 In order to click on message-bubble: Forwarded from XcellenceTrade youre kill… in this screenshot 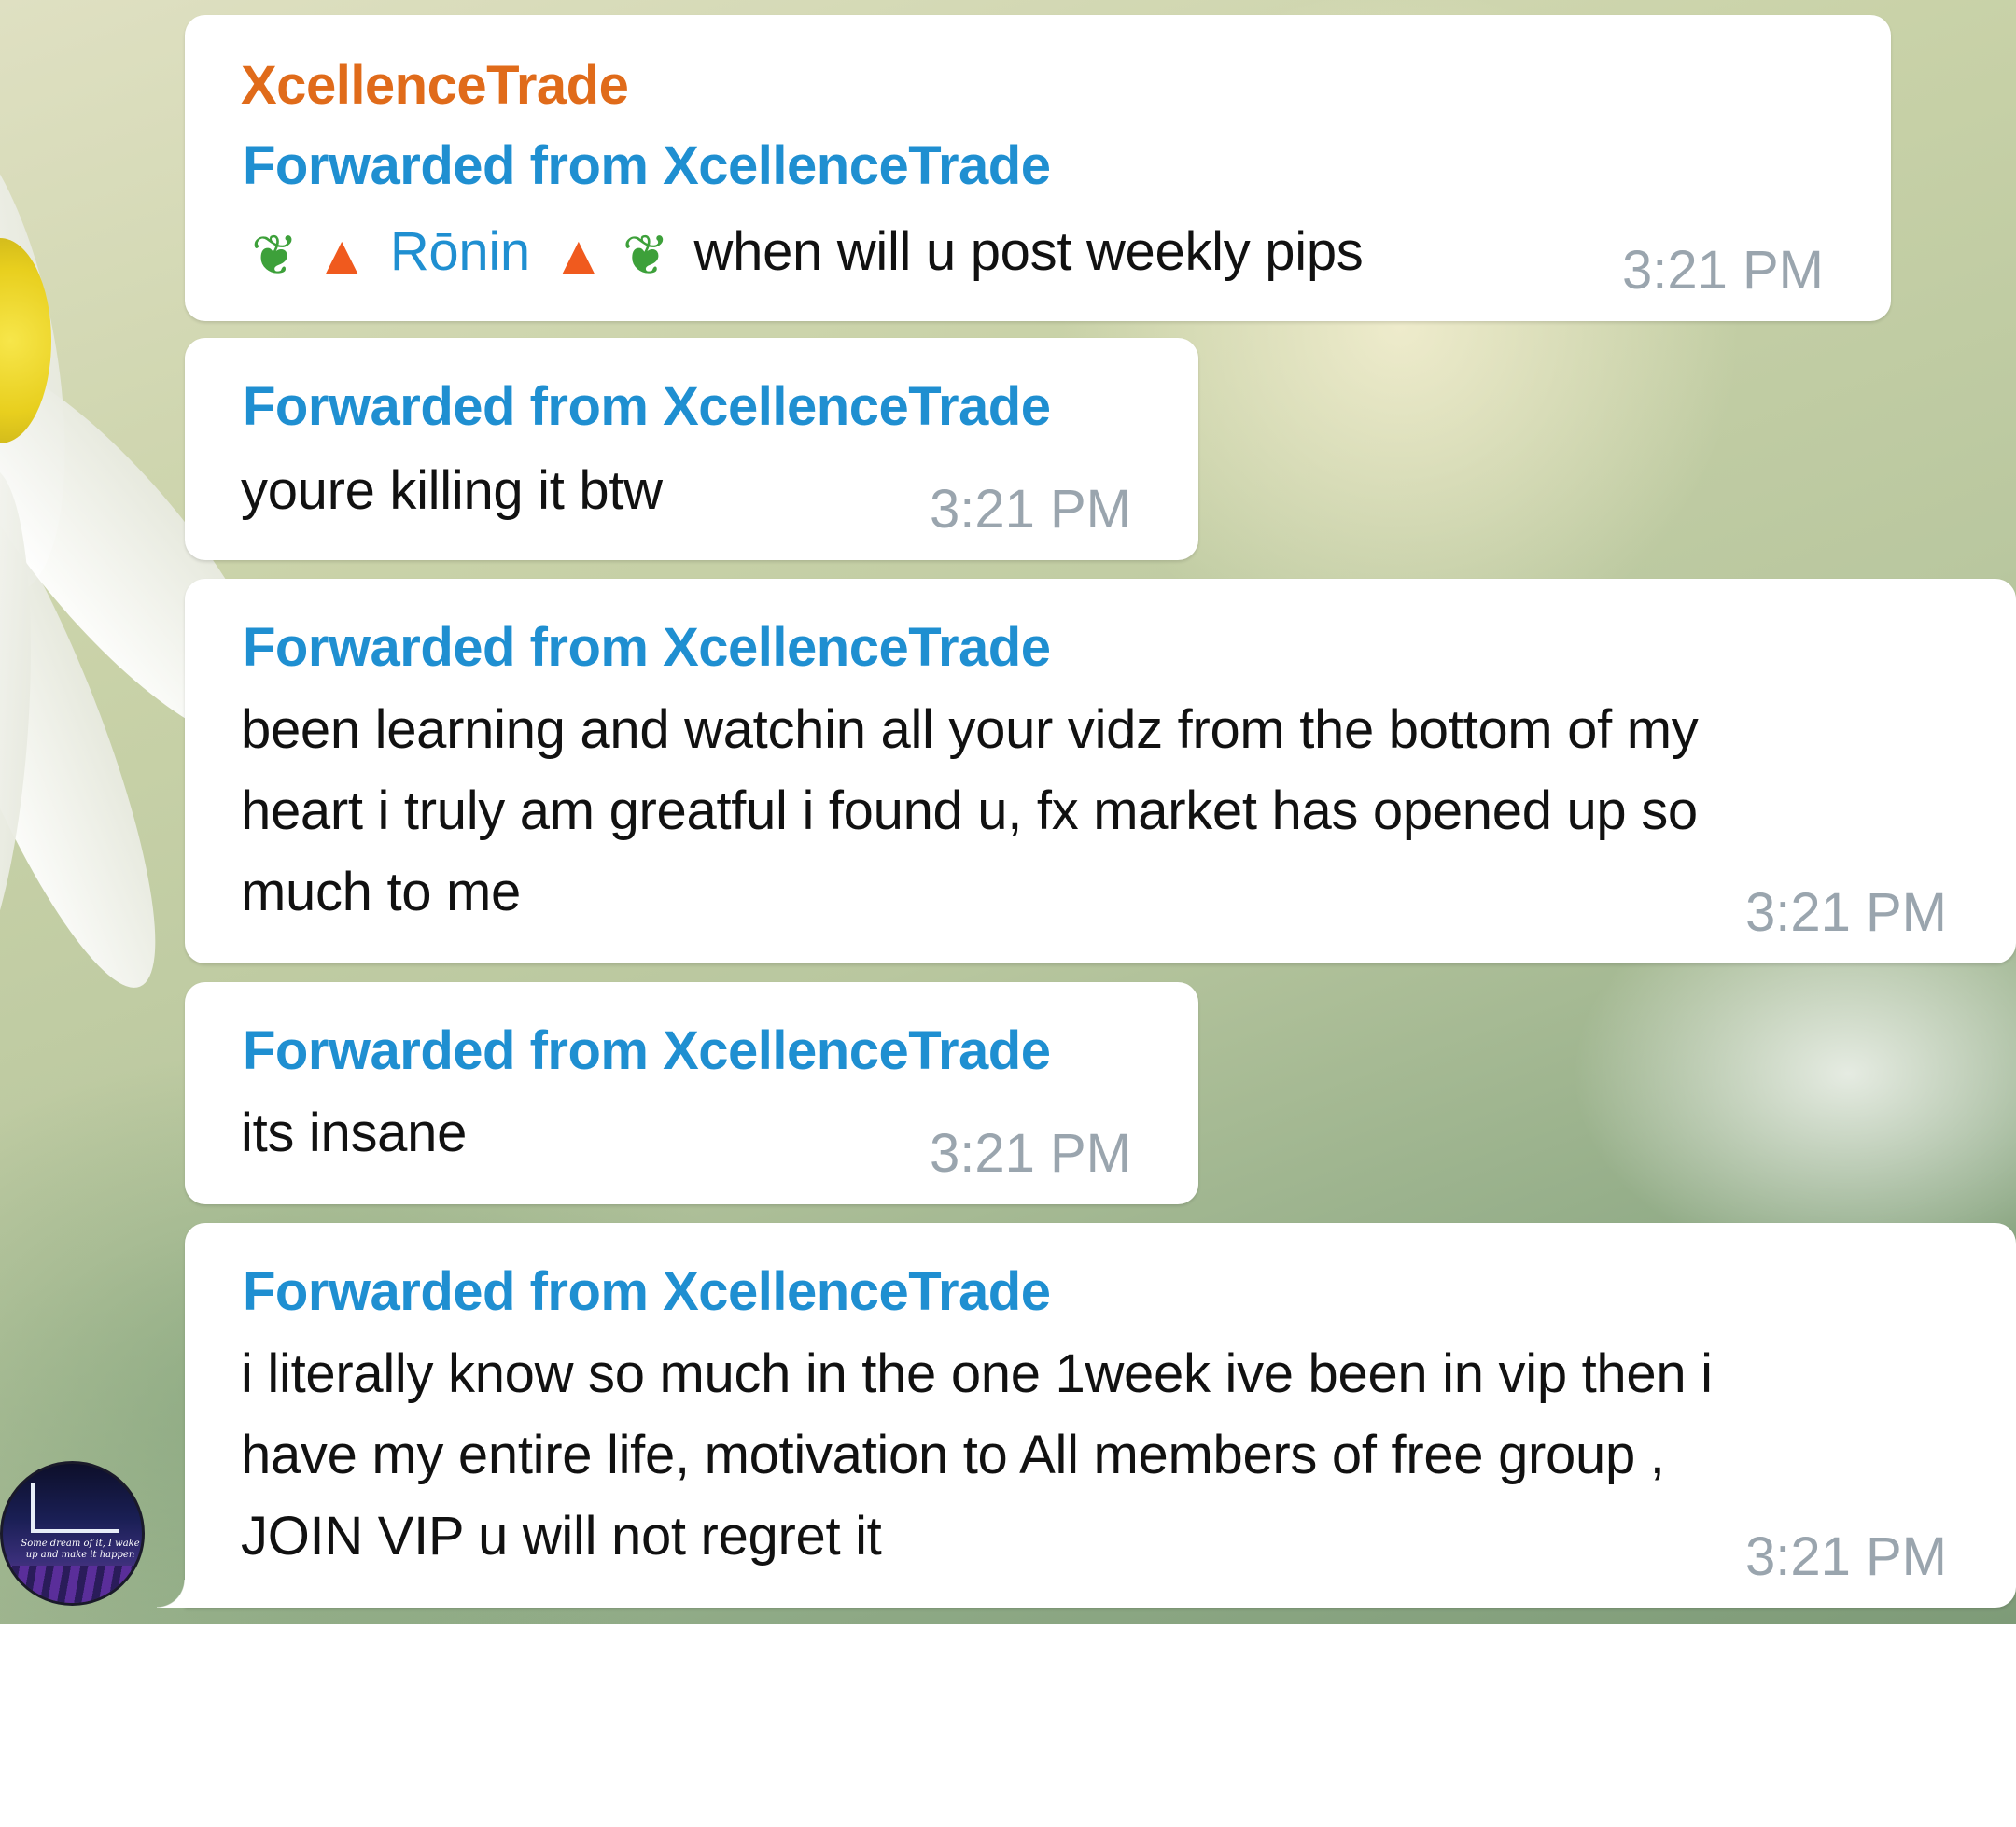, I will do `click(691, 449)`.